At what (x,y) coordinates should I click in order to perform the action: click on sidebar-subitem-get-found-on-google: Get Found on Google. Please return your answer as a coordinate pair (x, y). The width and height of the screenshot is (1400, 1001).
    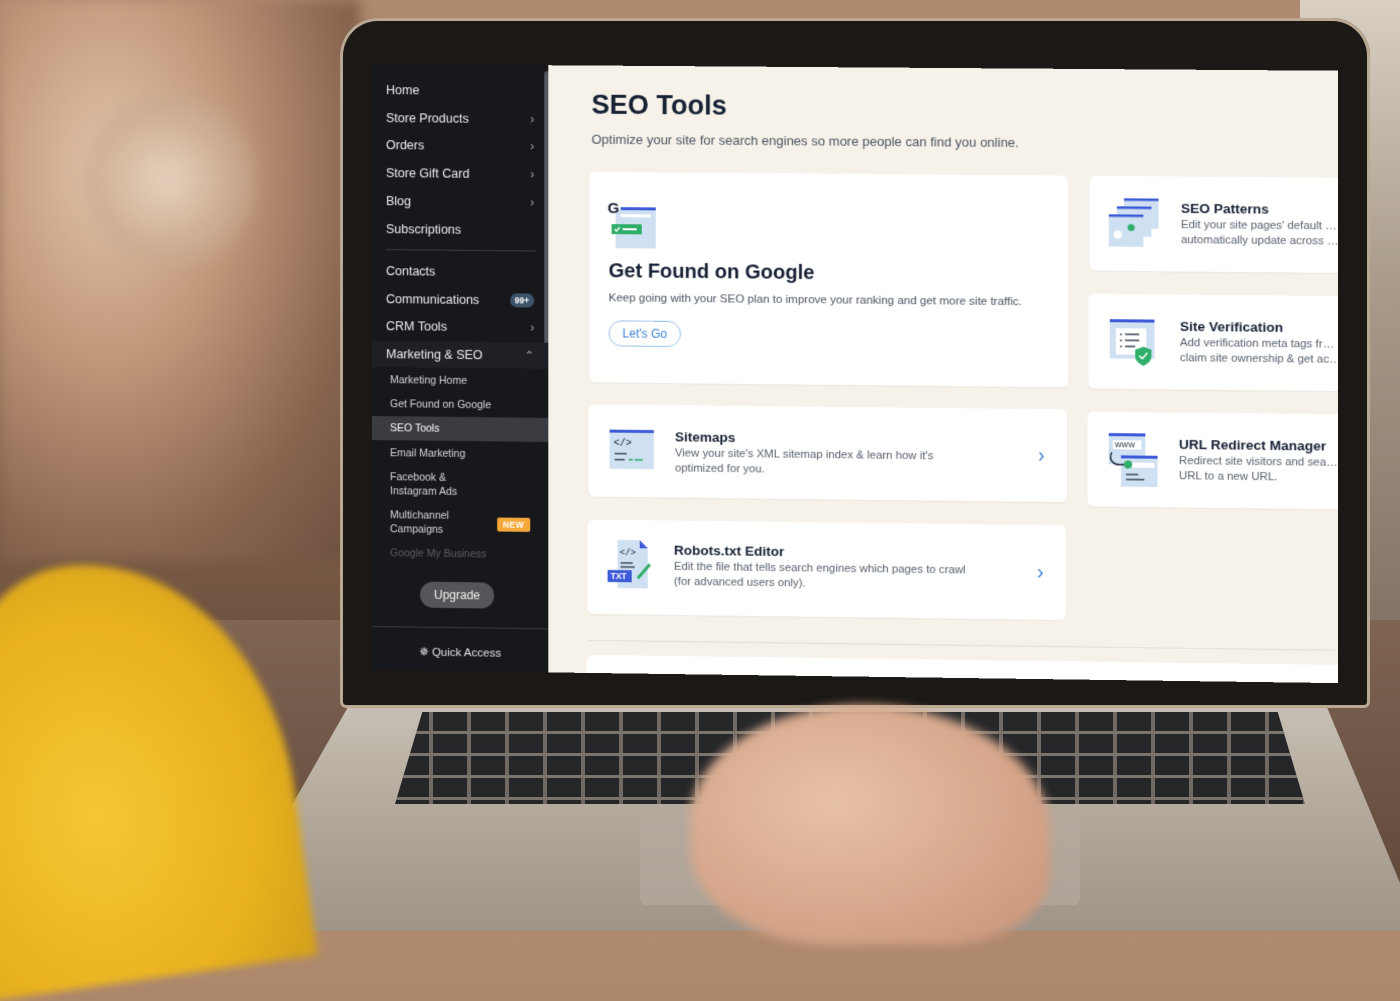
    Looking at the image, I should click on (462, 405).